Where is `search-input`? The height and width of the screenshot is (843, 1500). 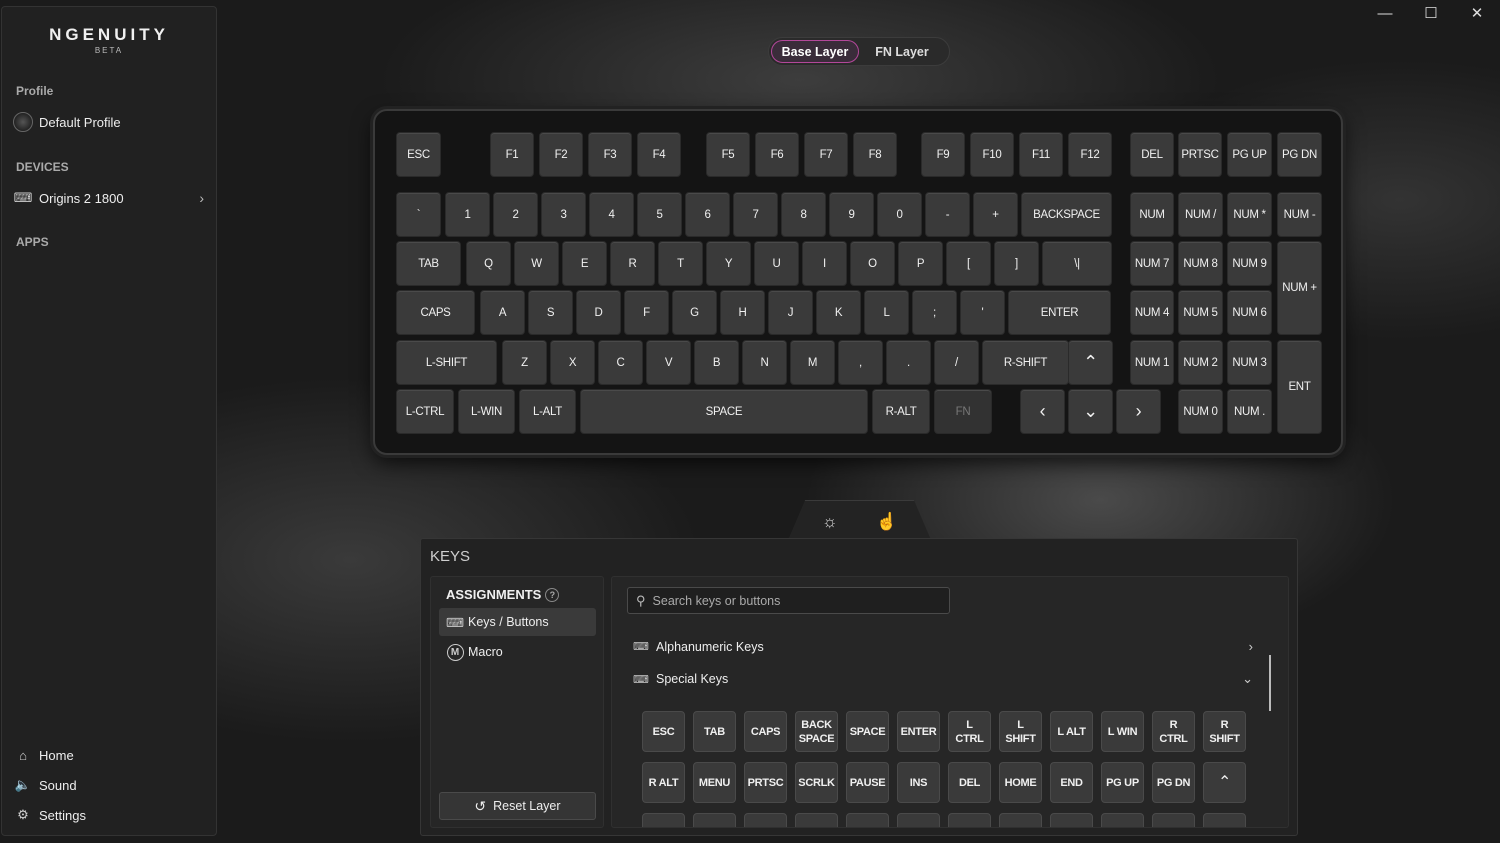 search-input is located at coordinates (792, 600).